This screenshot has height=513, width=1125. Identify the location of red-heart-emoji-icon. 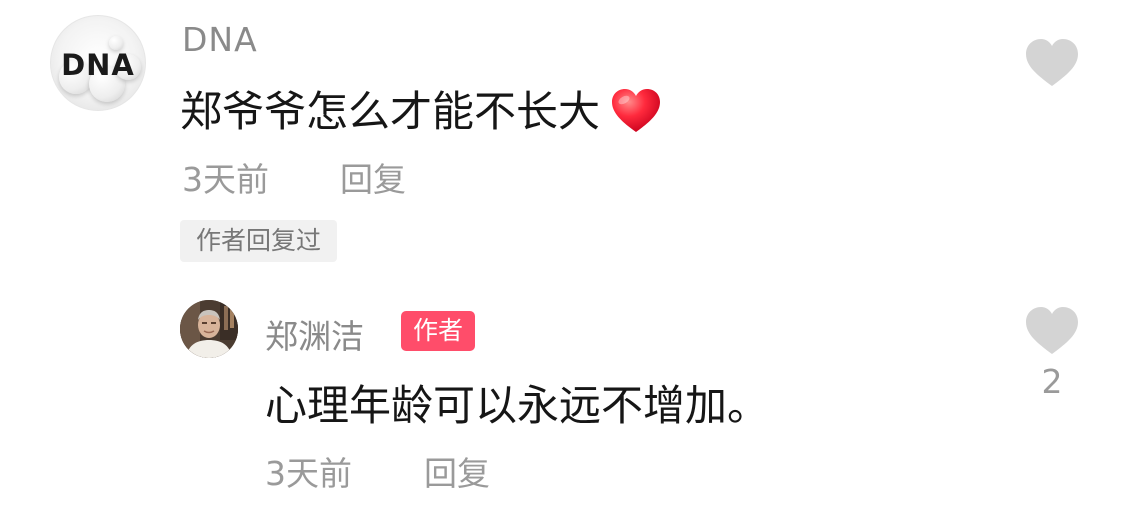
(636, 110).